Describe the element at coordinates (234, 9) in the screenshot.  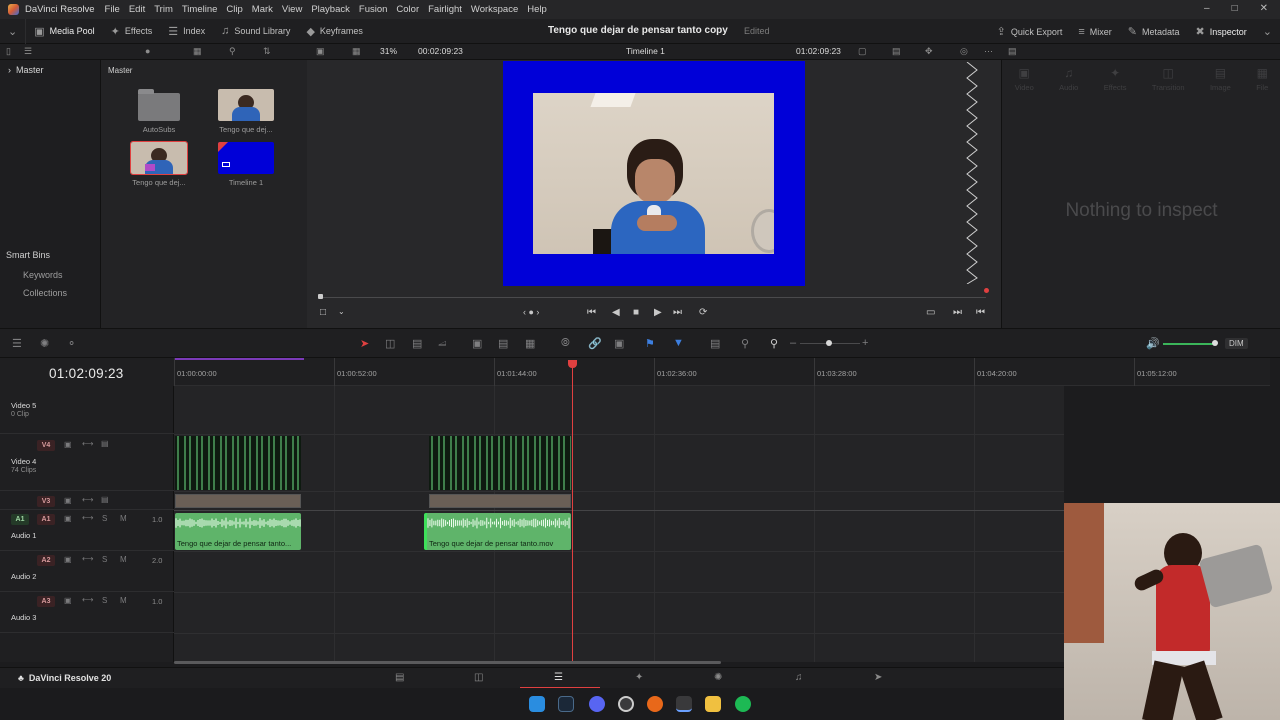
I see `menu-clip: Clip` at that location.